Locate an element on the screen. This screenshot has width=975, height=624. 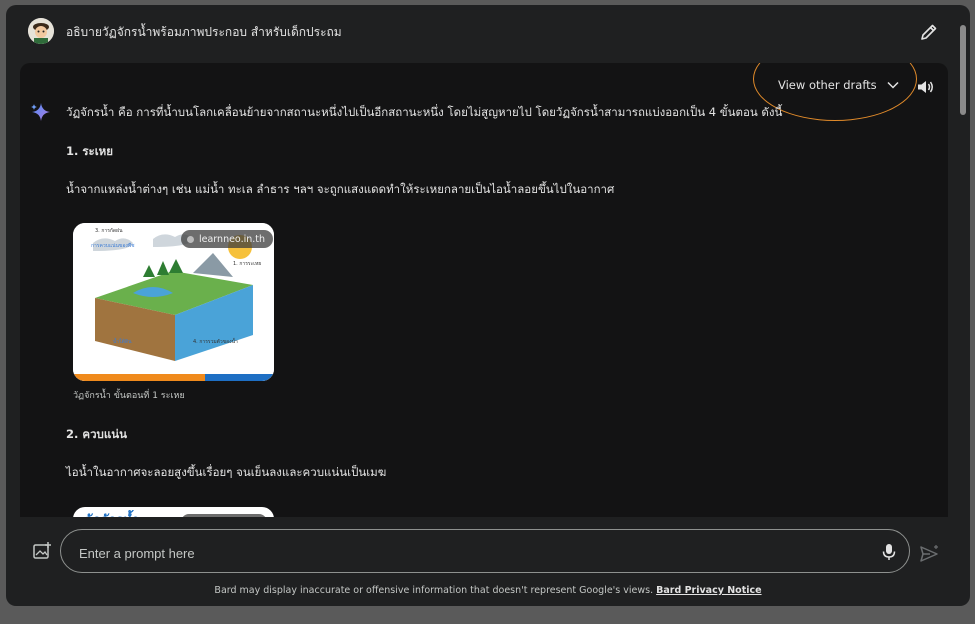
view-other-drafts-button: View other drafts is located at coordinates (838, 85).